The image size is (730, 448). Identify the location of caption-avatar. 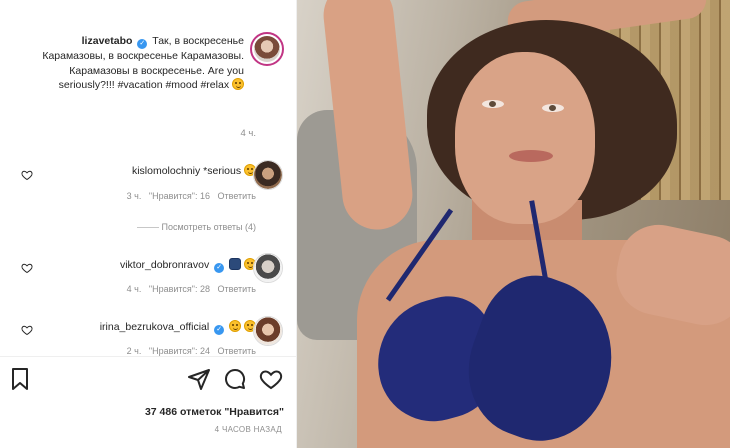
(267, 49).